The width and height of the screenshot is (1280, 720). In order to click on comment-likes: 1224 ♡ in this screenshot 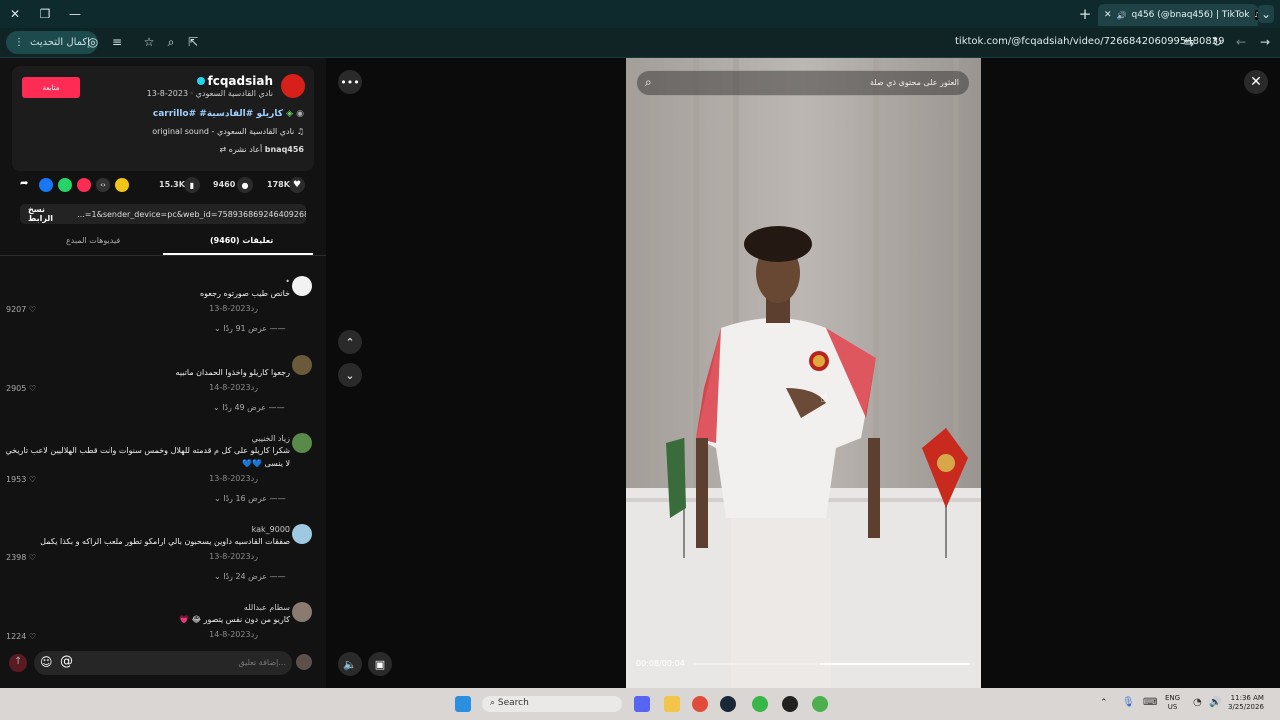, I will do `click(21, 636)`.